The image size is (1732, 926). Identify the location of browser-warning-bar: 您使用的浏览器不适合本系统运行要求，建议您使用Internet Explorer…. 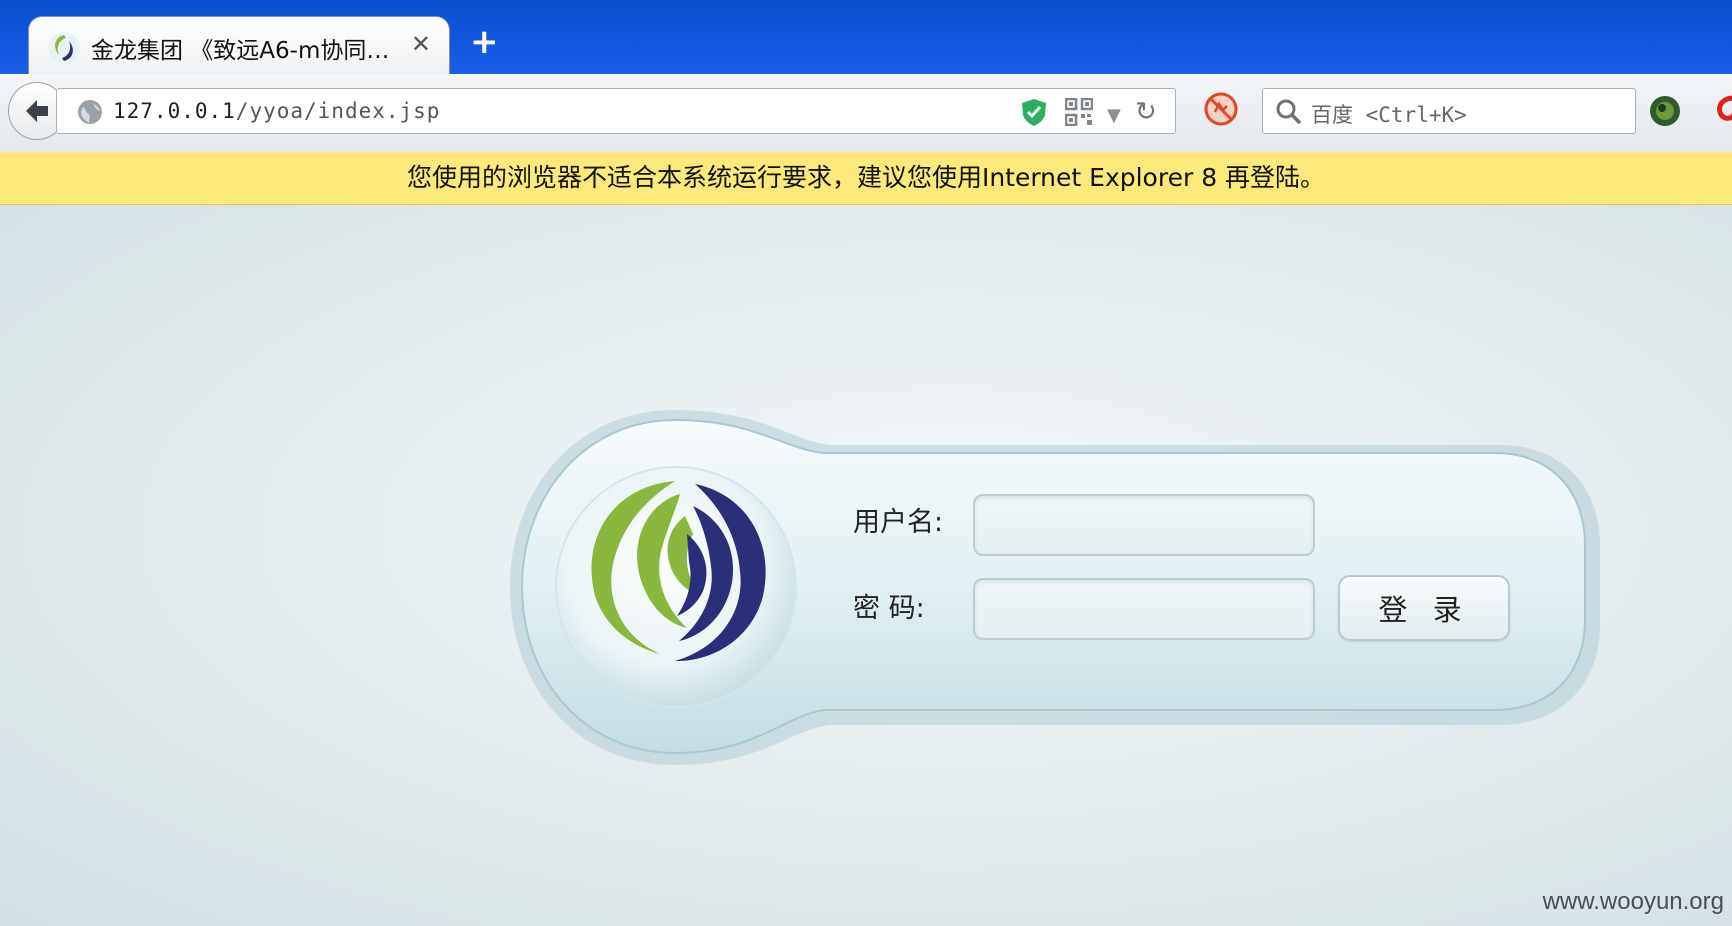
(866, 178).